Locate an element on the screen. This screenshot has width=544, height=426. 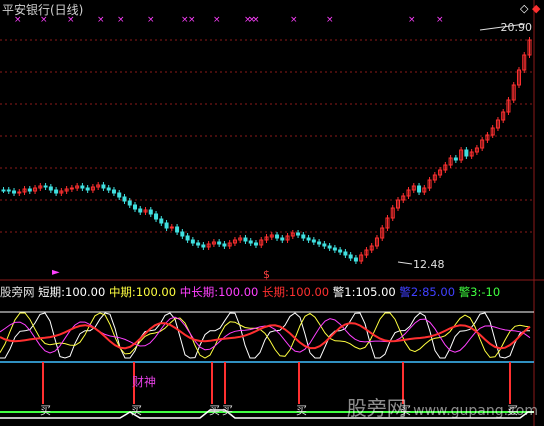
low-pointer is located at coordinates (405, 263).